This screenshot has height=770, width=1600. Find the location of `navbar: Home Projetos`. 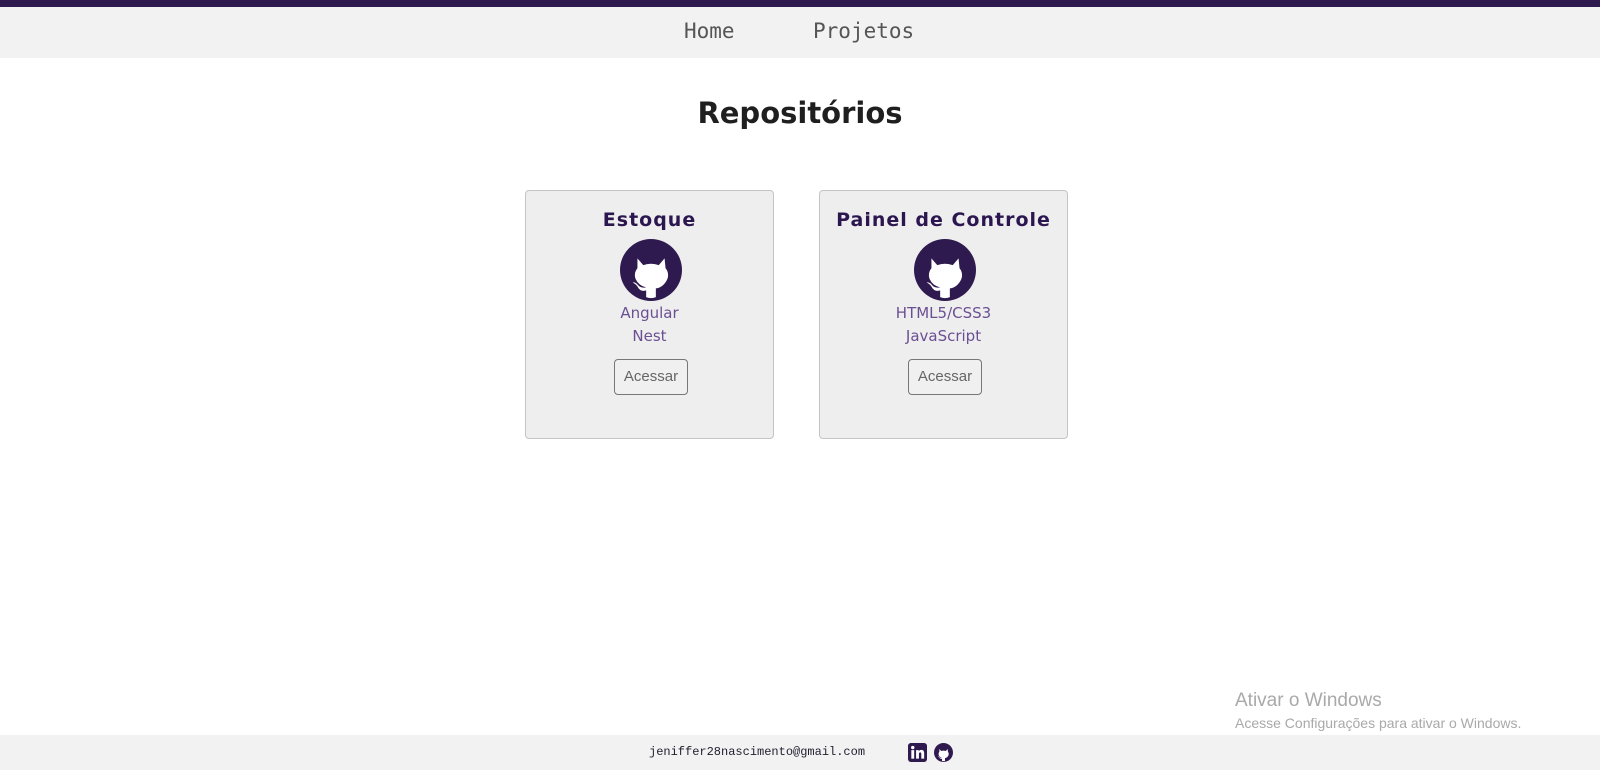

navbar: Home Projetos is located at coordinates (800, 32).